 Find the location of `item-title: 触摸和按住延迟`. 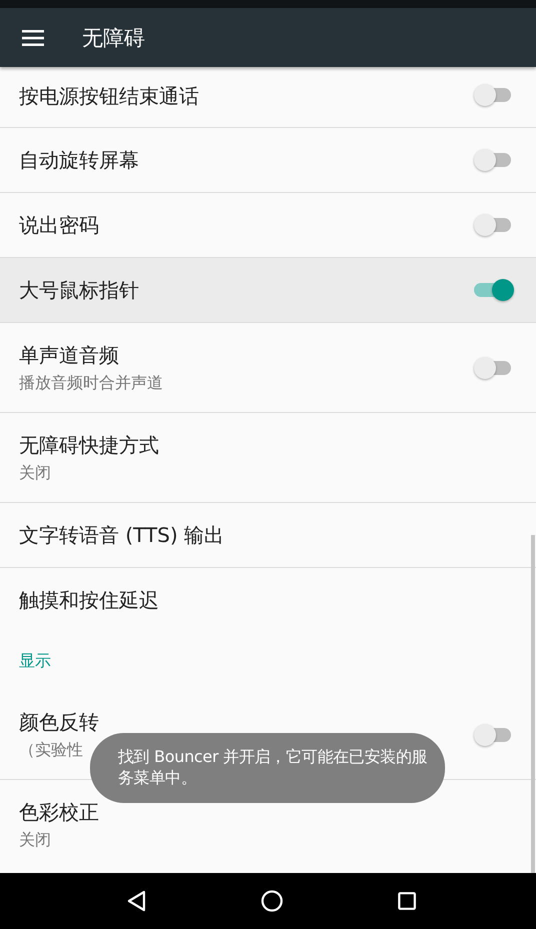

item-title: 触摸和按住延迟 is located at coordinates (89, 600).